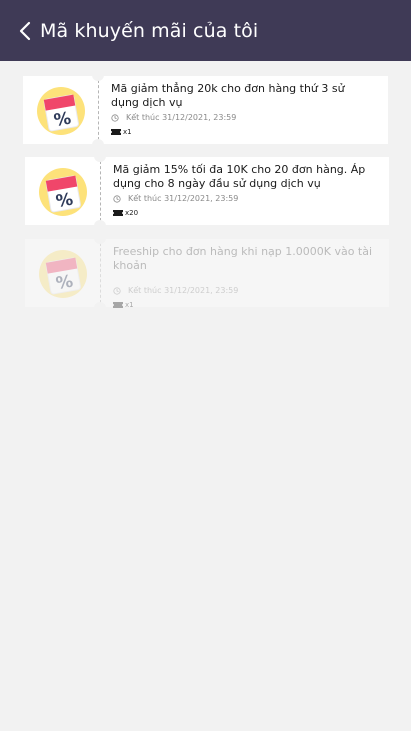 The width and height of the screenshot is (411, 731). What do you see at coordinates (132, 213) in the screenshot?
I see `coupon-quantity: x20` at bounding box center [132, 213].